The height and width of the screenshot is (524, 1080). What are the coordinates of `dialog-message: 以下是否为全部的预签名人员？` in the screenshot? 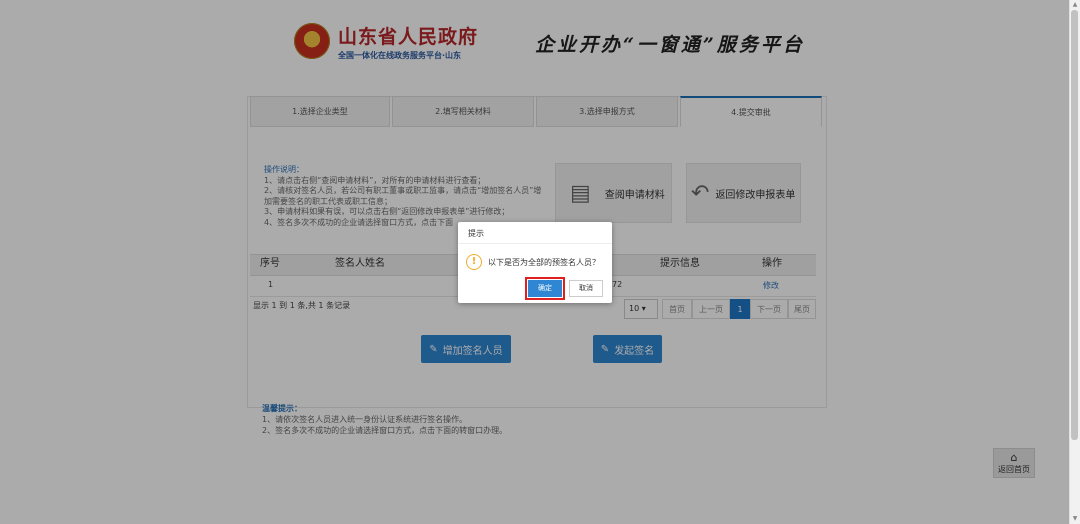 It's located at (544, 262).